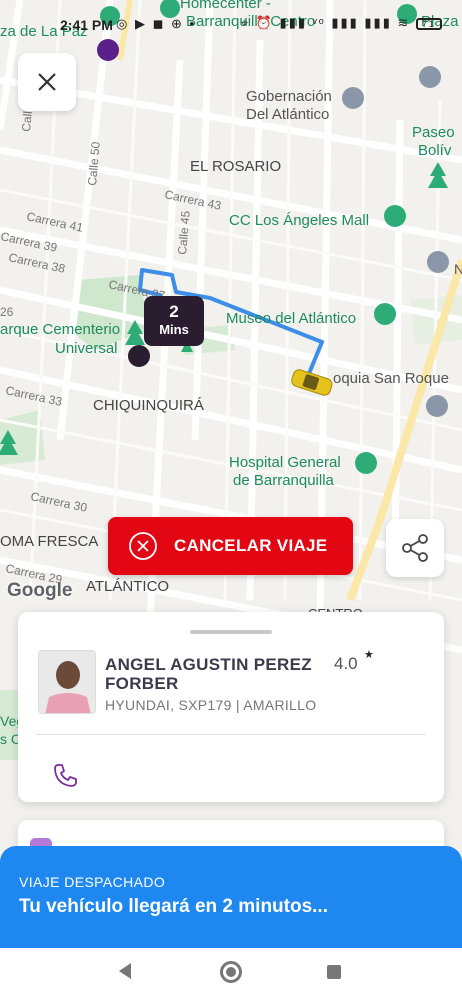 The height and width of the screenshot is (1000, 462). I want to click on eta-badge: 2 Mins, so click(174, 321).